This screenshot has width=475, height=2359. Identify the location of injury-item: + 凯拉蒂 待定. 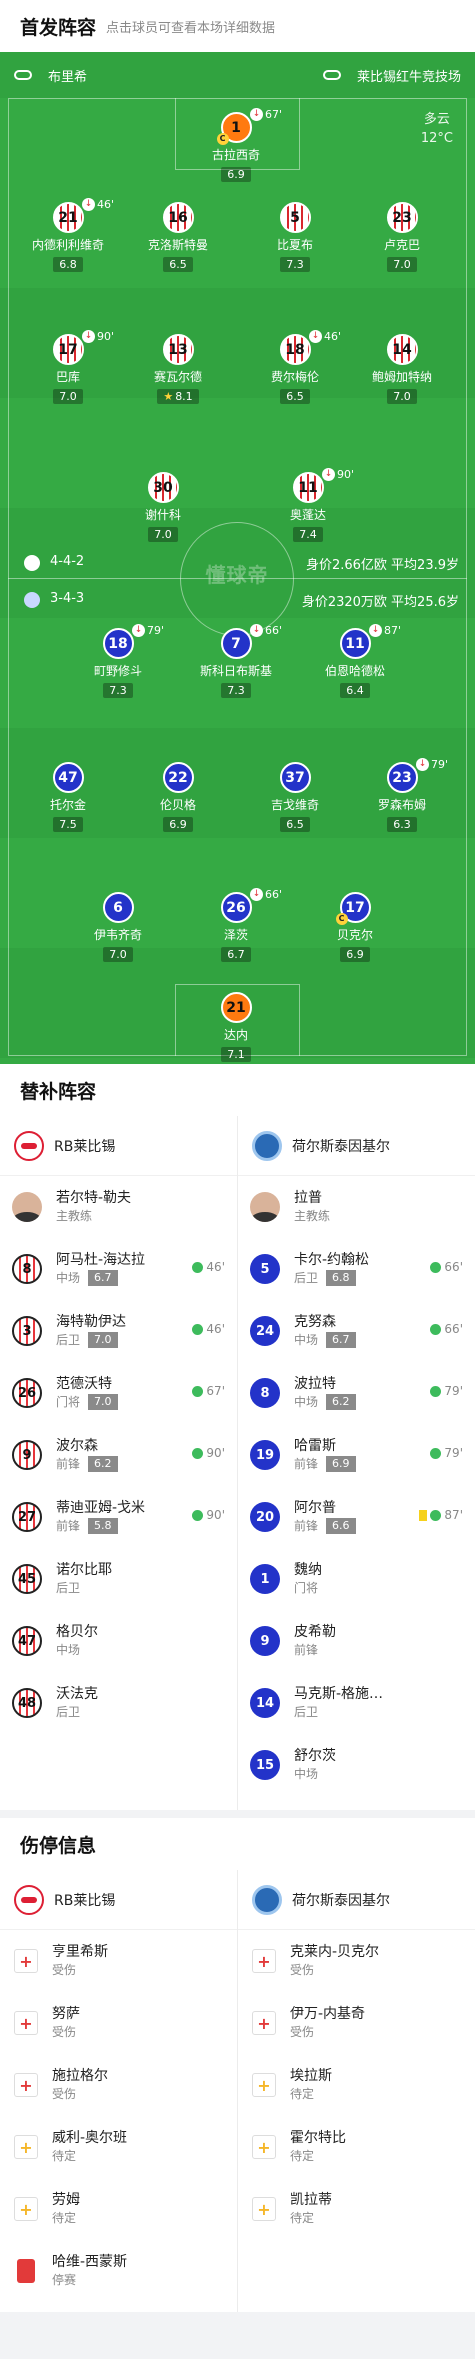
(356, 2209).